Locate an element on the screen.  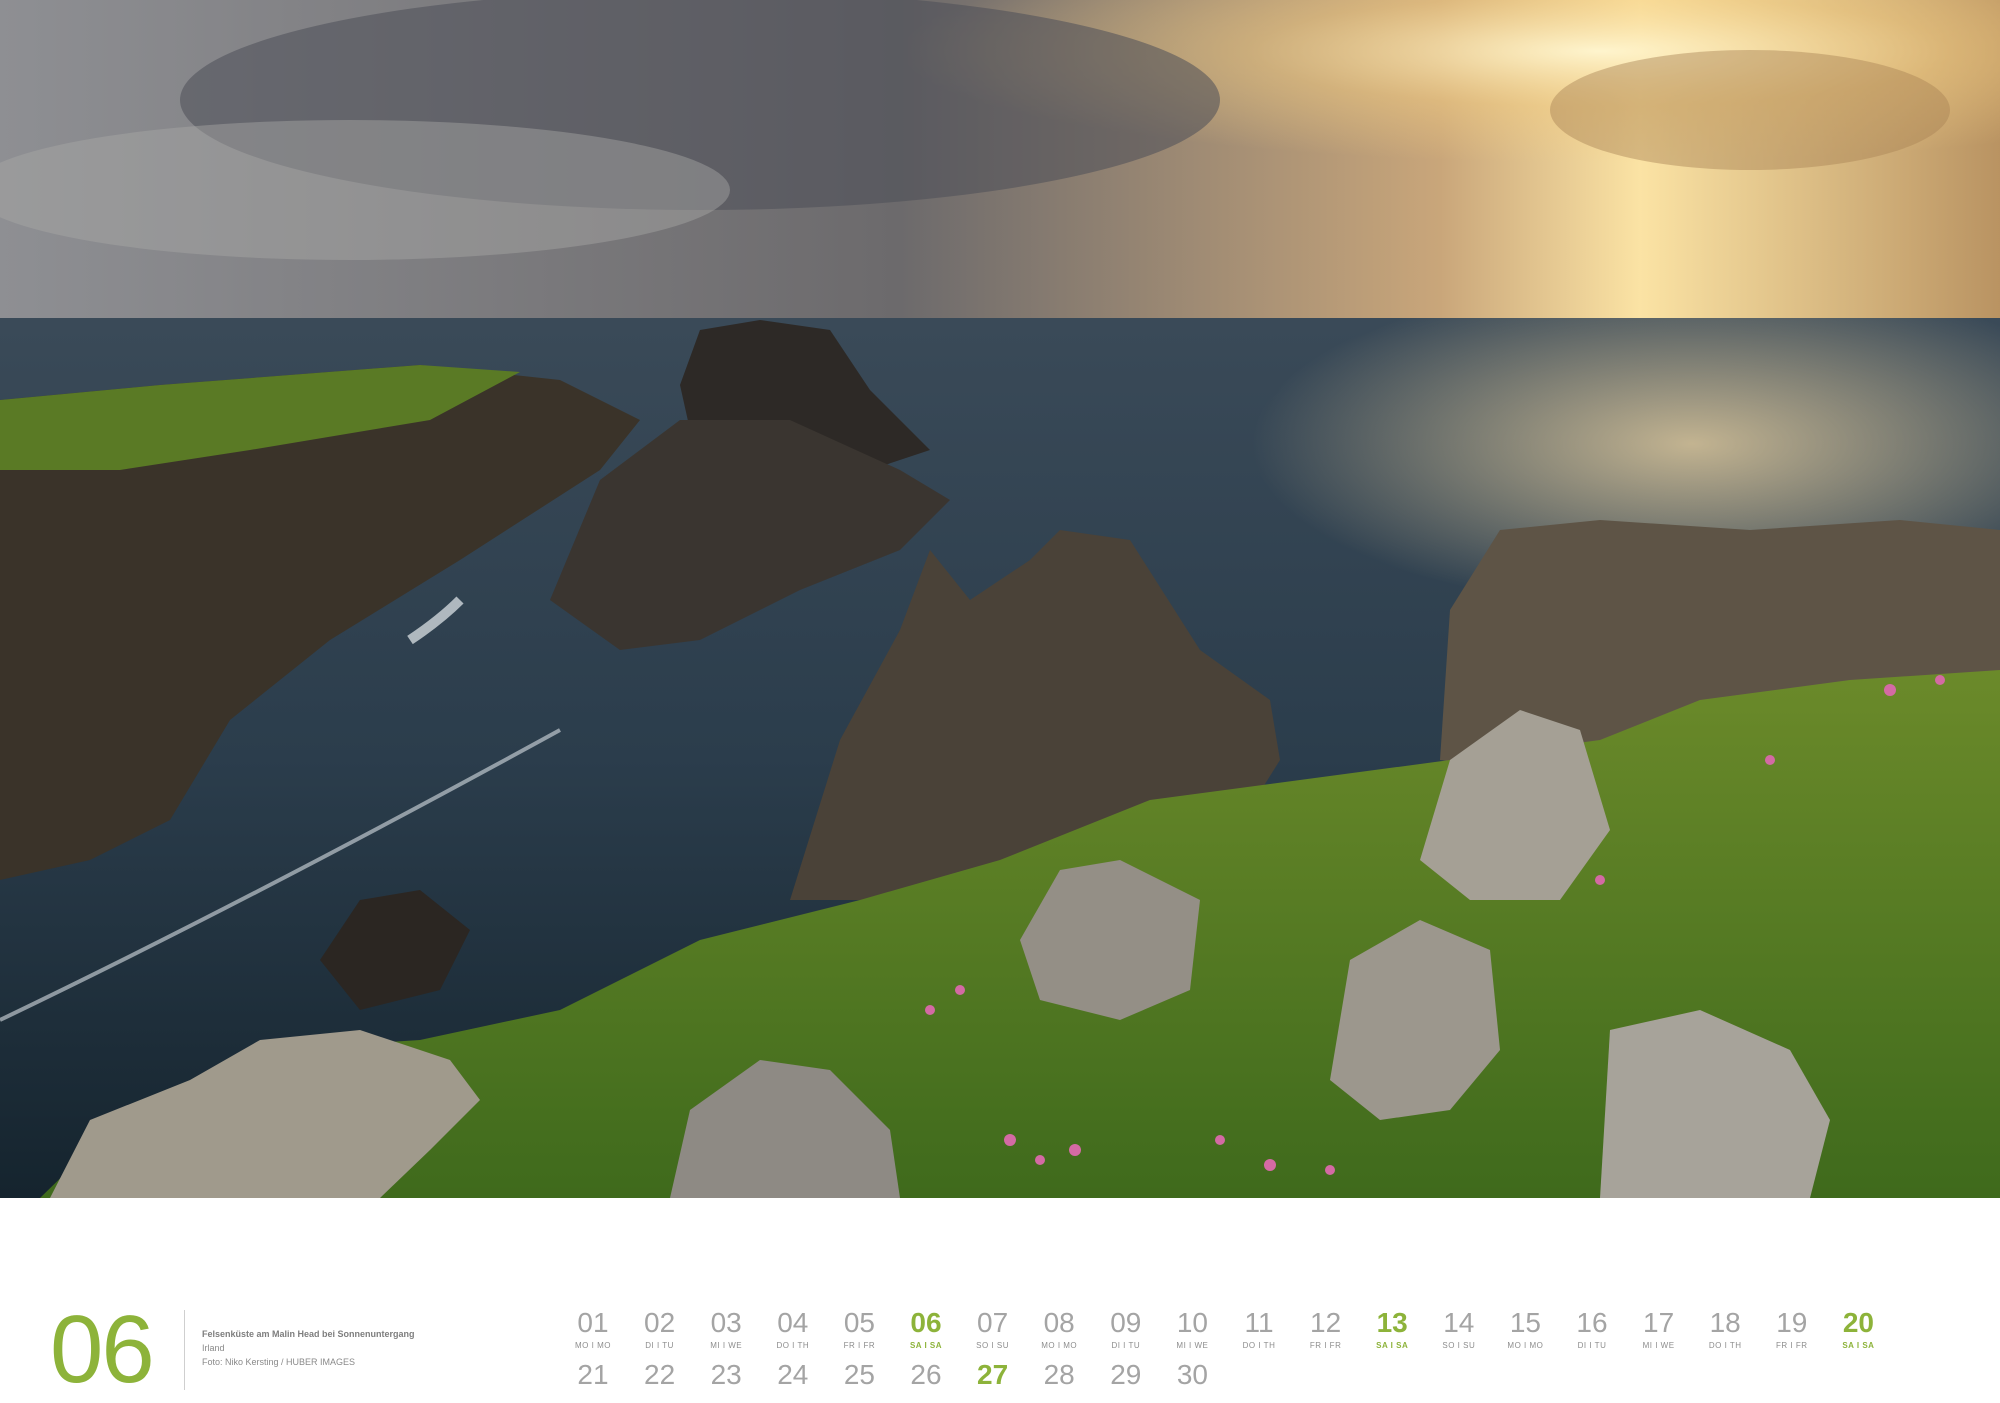
day-number: 21 is located at coordinates (593, 1374).